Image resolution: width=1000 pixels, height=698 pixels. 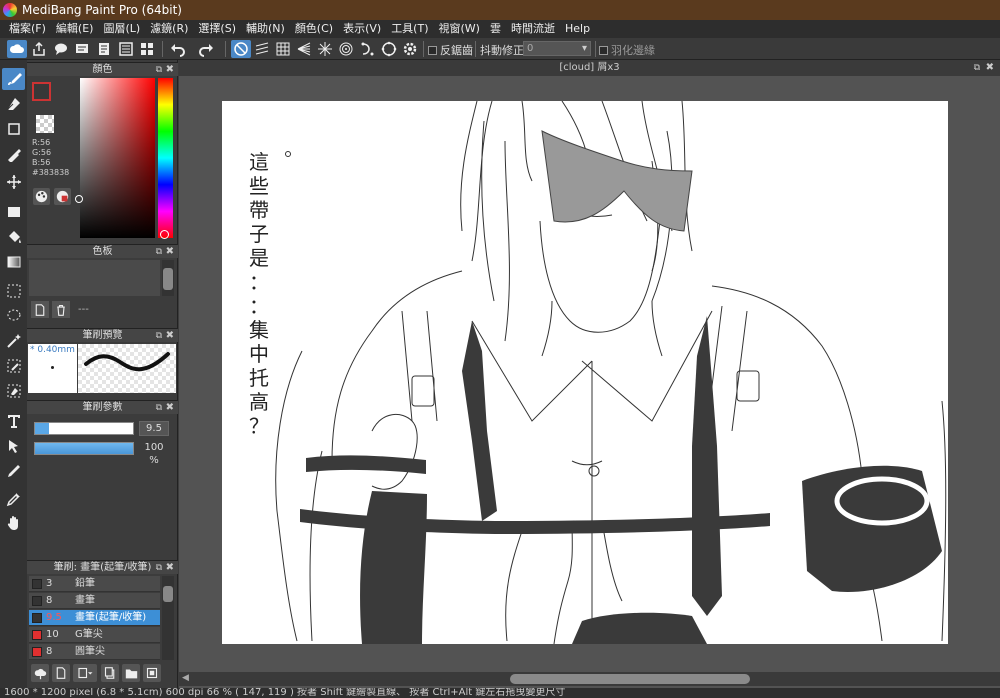 I want to click on foreground-color-swatch, so click(x=41, y=91).